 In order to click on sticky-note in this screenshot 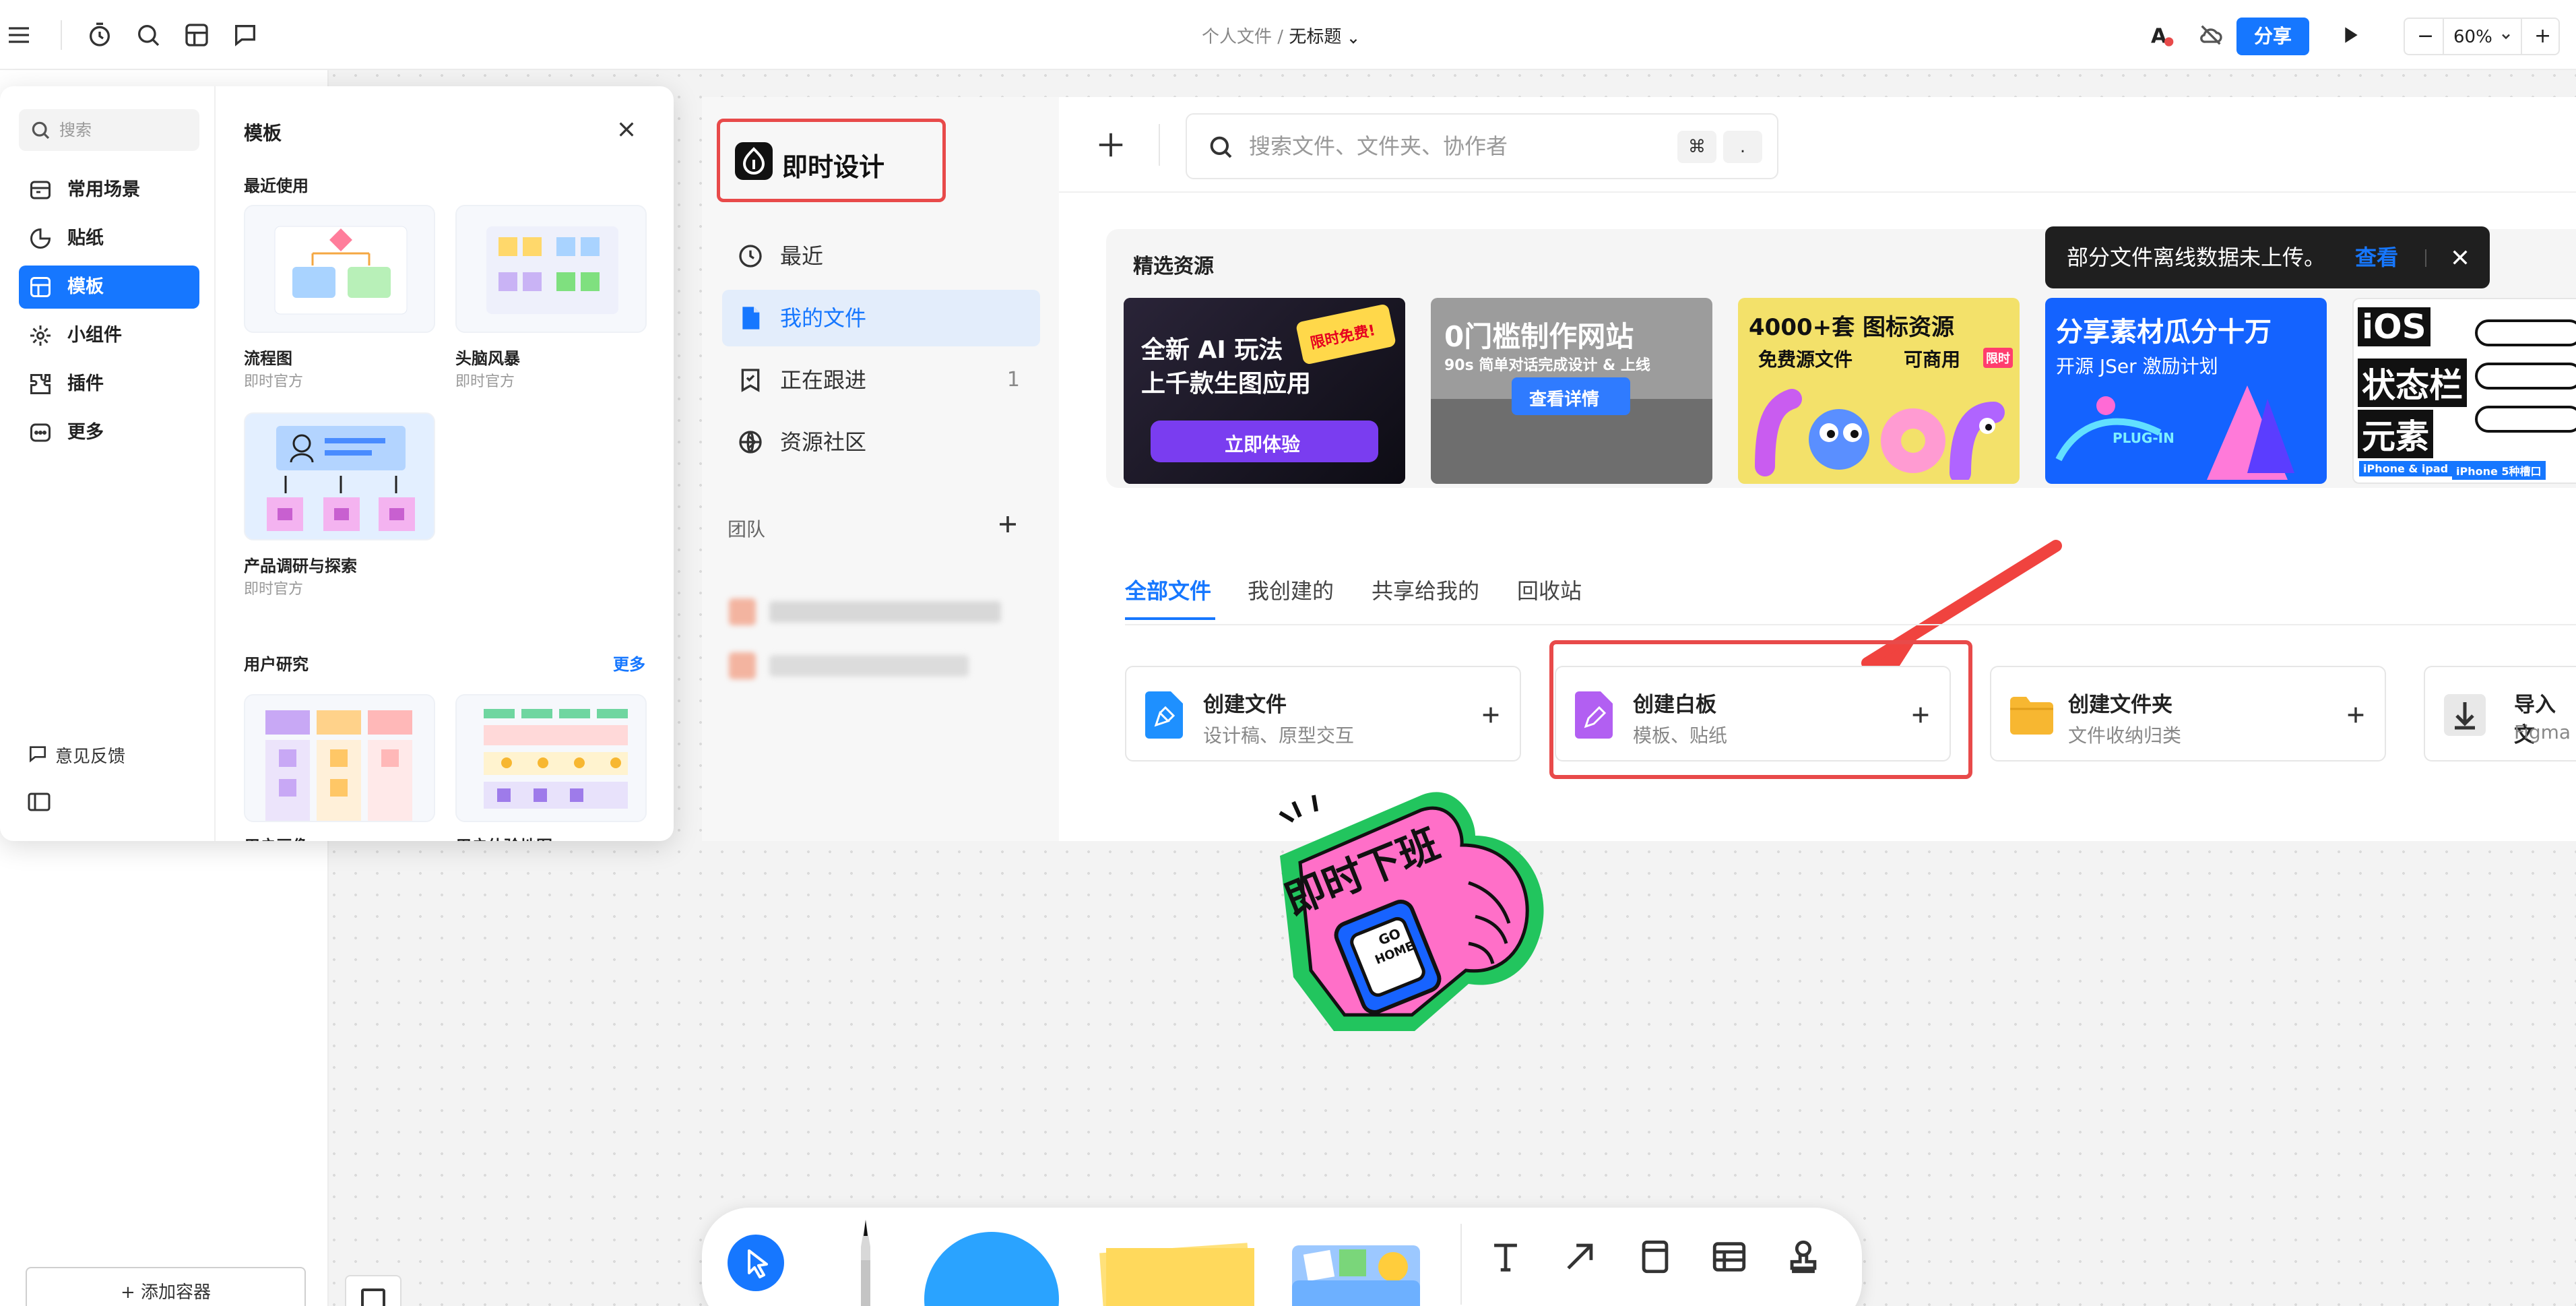, I will do `click(1173, 1270)`.